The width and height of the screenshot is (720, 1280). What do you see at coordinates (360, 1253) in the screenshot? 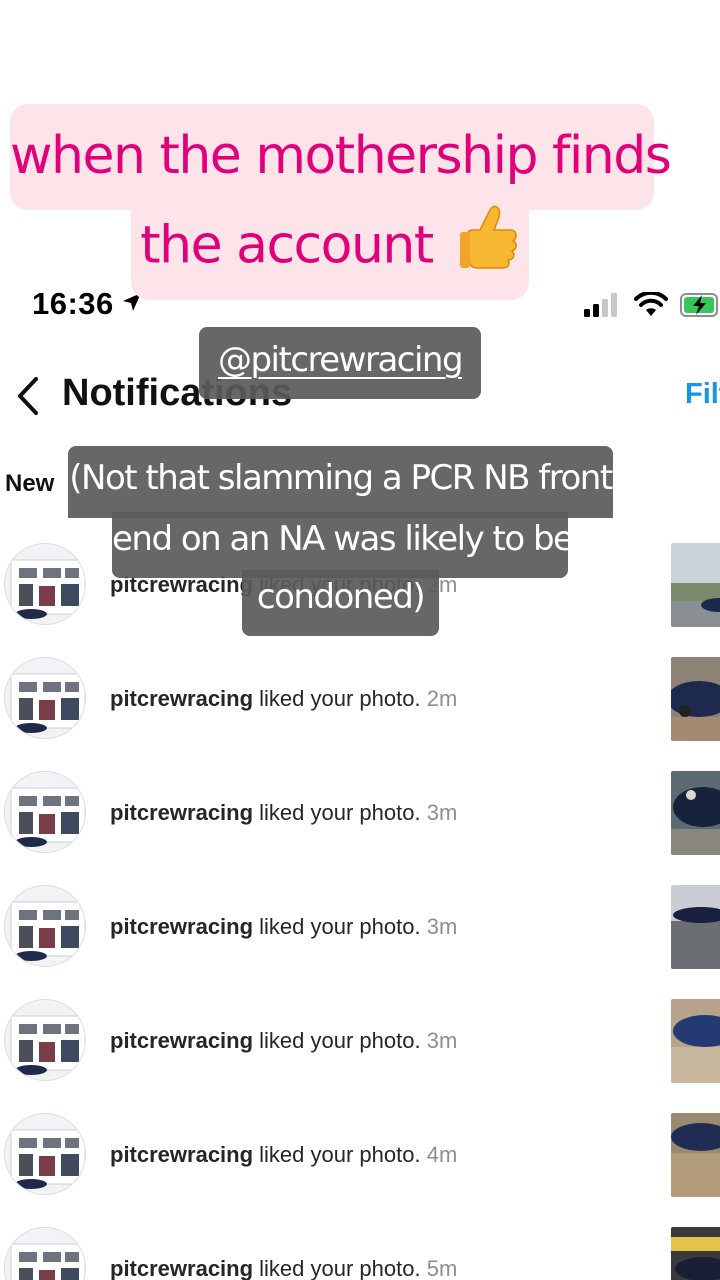
I see `notification-row: pitcrewracing liked your photo. 5m` at bounding box center [360, 1253].